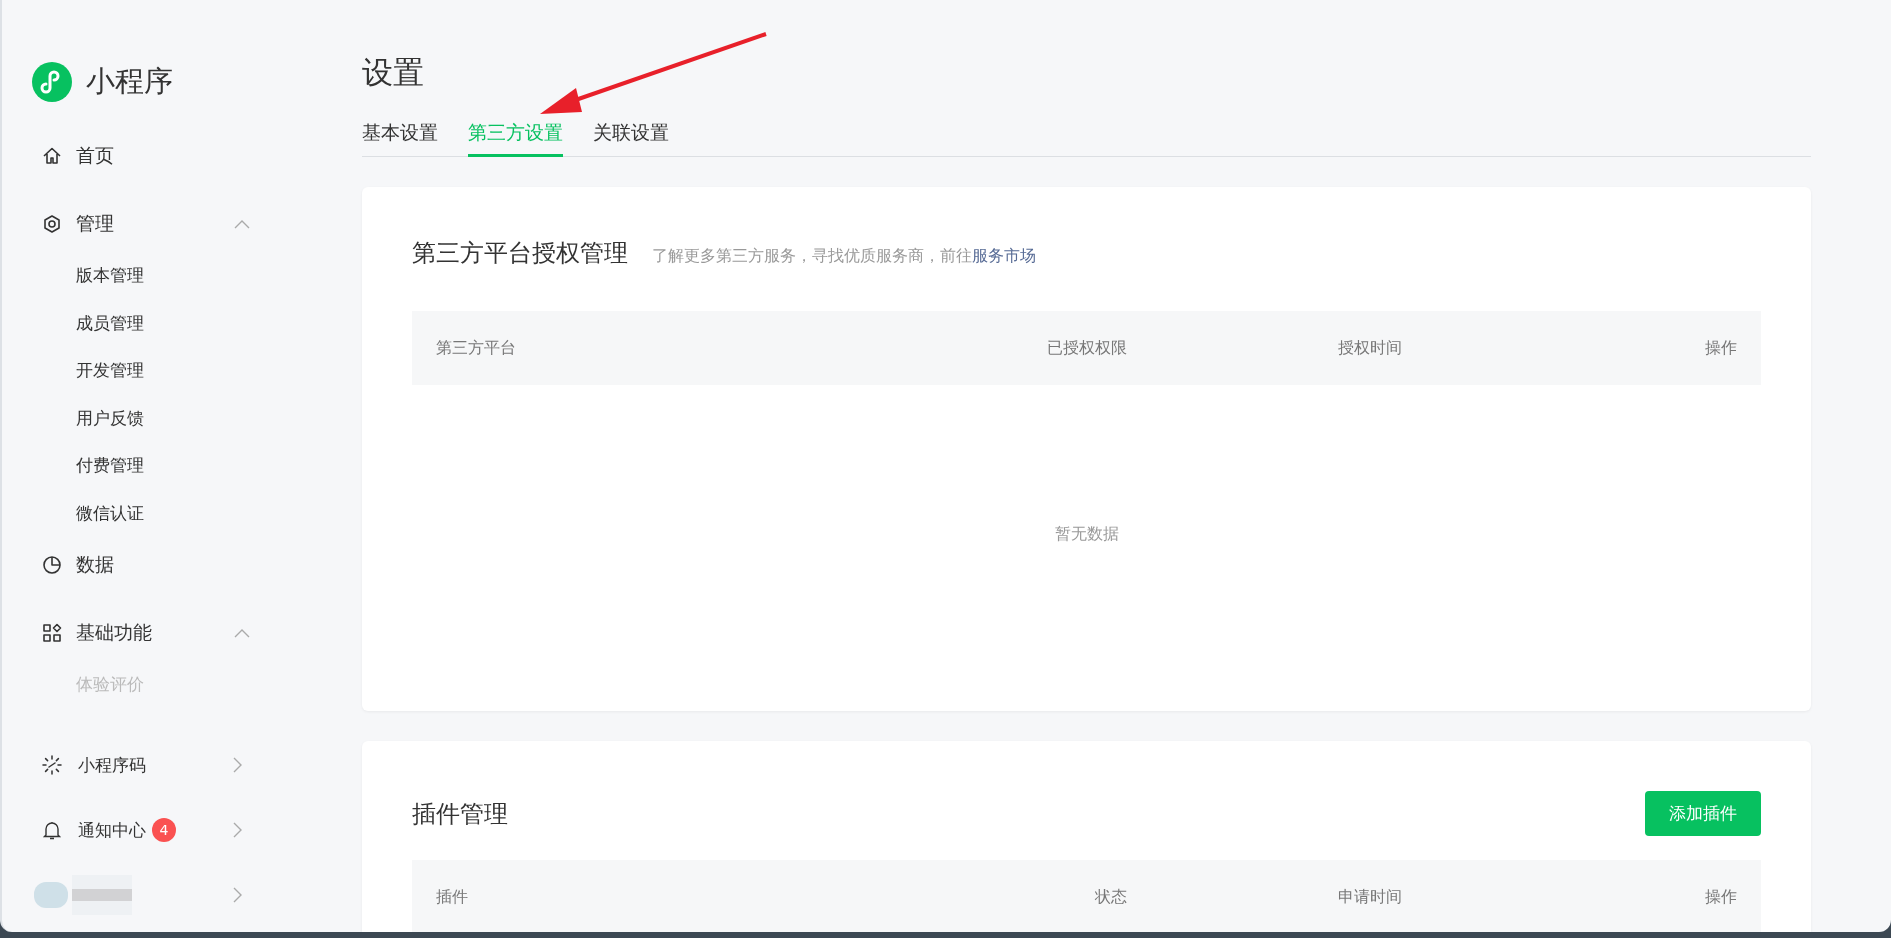  What do you see at coordinates (73, 276) in the screenshot?
I see `nav-subitem: 版本管理` at bounding box center [73, 276].